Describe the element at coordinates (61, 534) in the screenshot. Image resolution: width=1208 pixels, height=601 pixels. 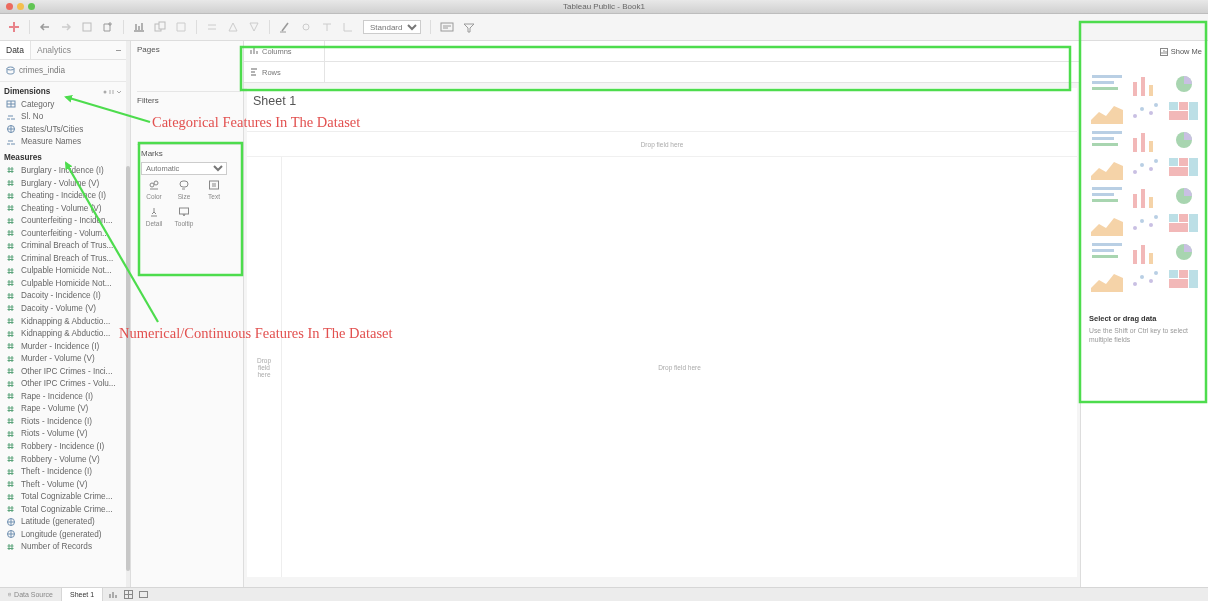
I see `field-item: Longitude (generated)` at that location.